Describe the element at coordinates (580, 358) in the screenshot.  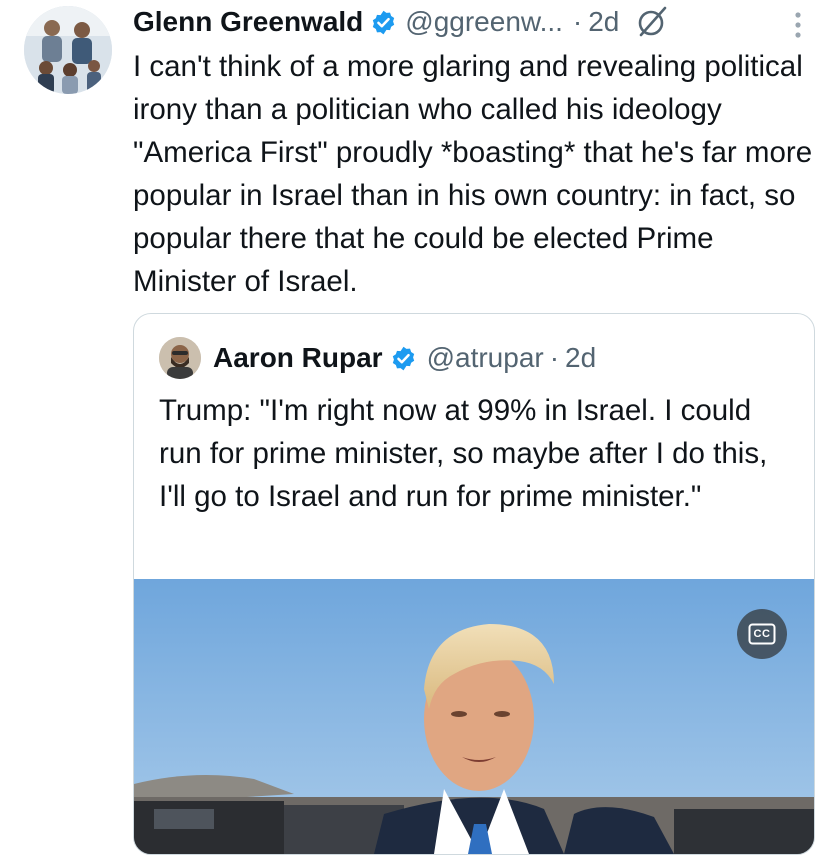
I see `quoted-timestamp: 2d` at that location.